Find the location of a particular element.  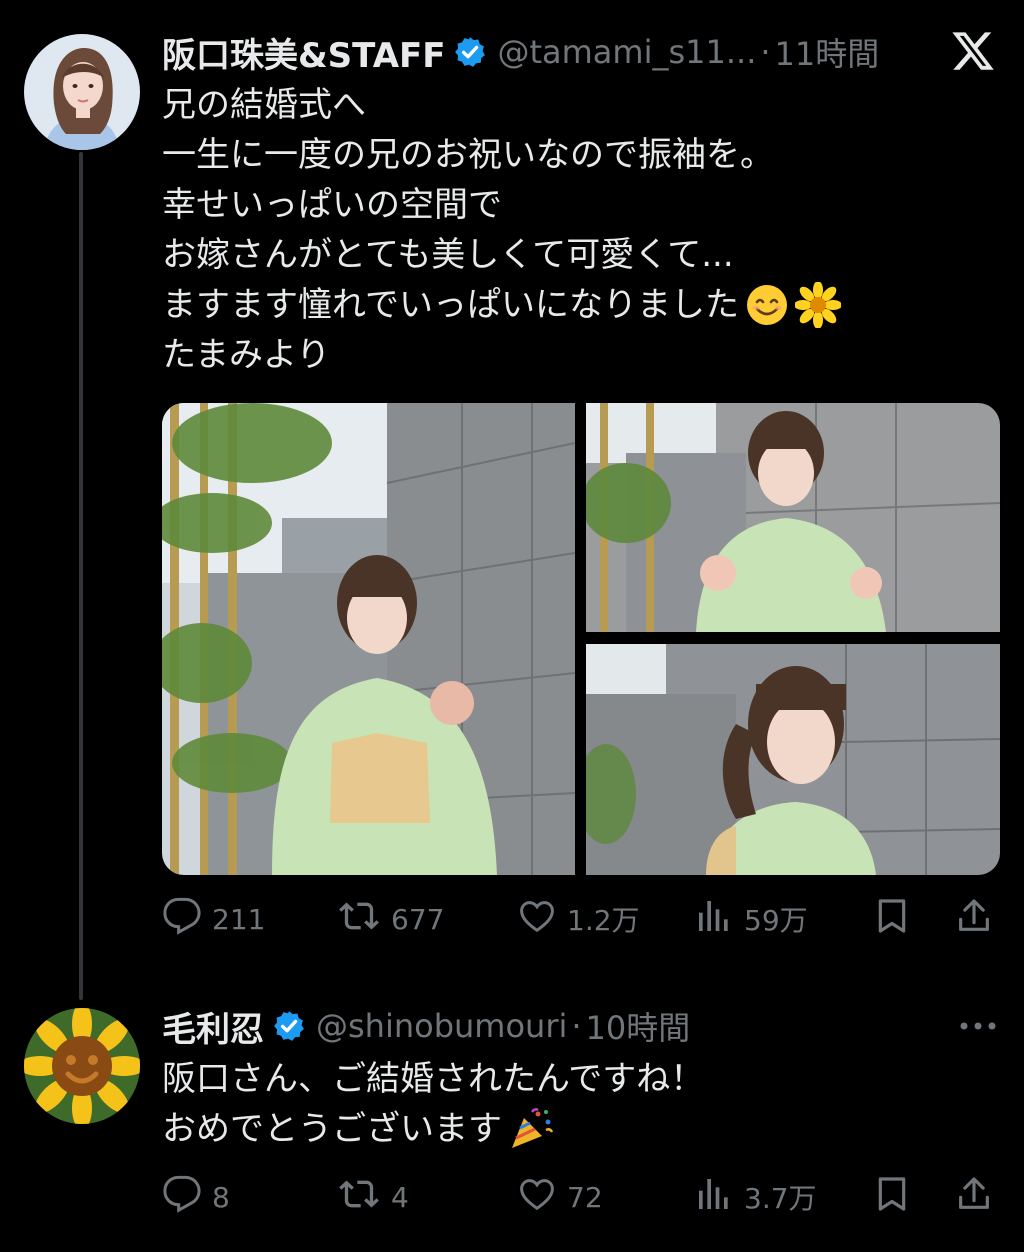

reply-button: 211 is located at coordinates (213, 919).